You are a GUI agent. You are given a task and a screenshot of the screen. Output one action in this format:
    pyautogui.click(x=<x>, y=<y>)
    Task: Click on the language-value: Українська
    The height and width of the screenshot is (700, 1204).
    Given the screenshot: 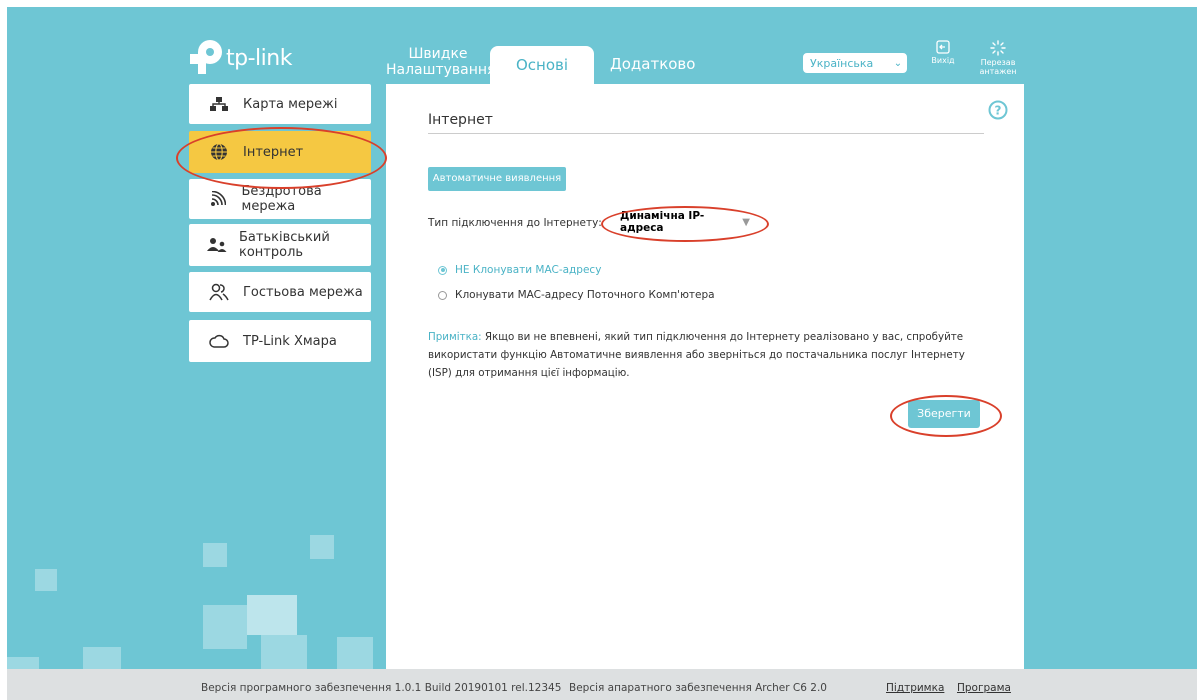 What is the action you would take?
    pyautogui.click(x=842, y=63)
    